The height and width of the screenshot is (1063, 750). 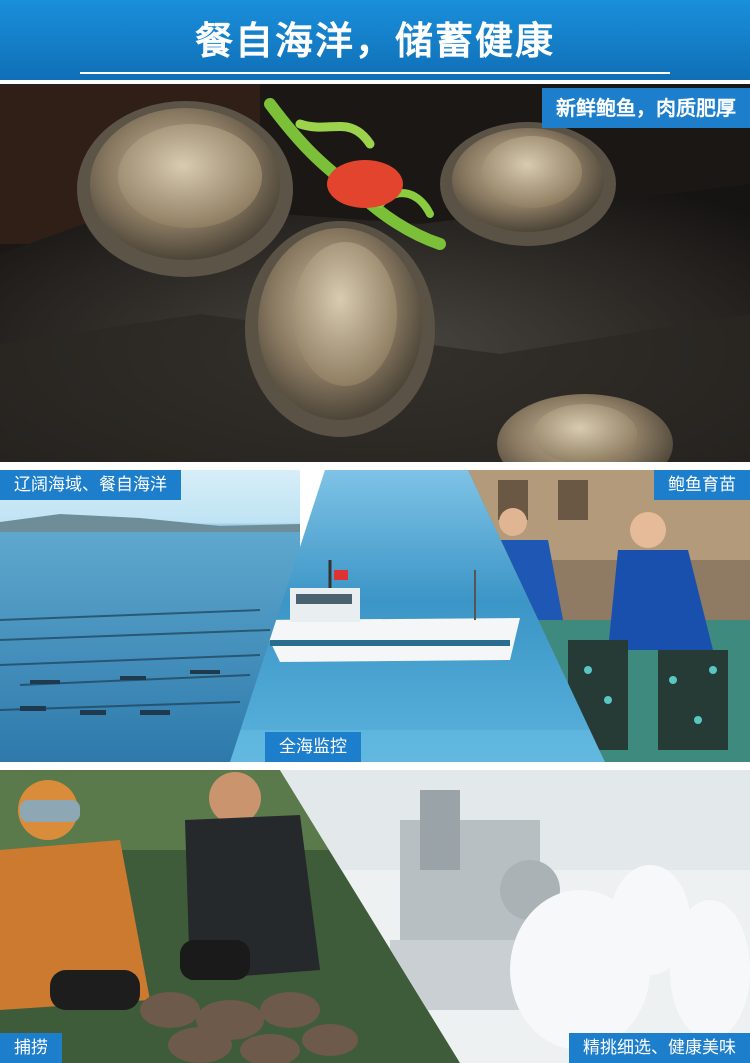 I want to click on page-title: 餐自海洋，储蓄健康, so click(x=374, y=41).